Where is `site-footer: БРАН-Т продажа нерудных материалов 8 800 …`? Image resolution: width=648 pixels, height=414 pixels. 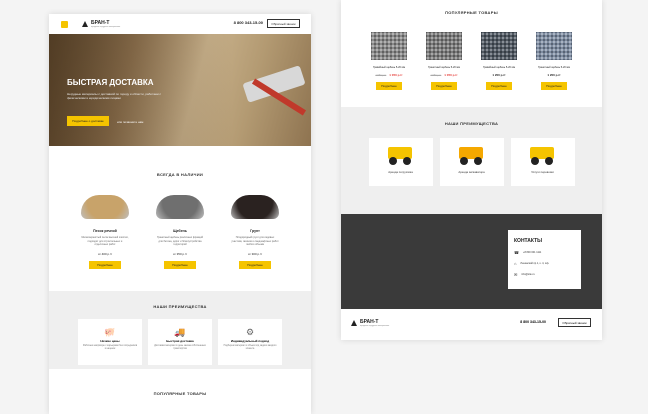
site-footer: БРАН-Т продажа нерудных материалов 8 800 … is located at coordinates (471, 323).